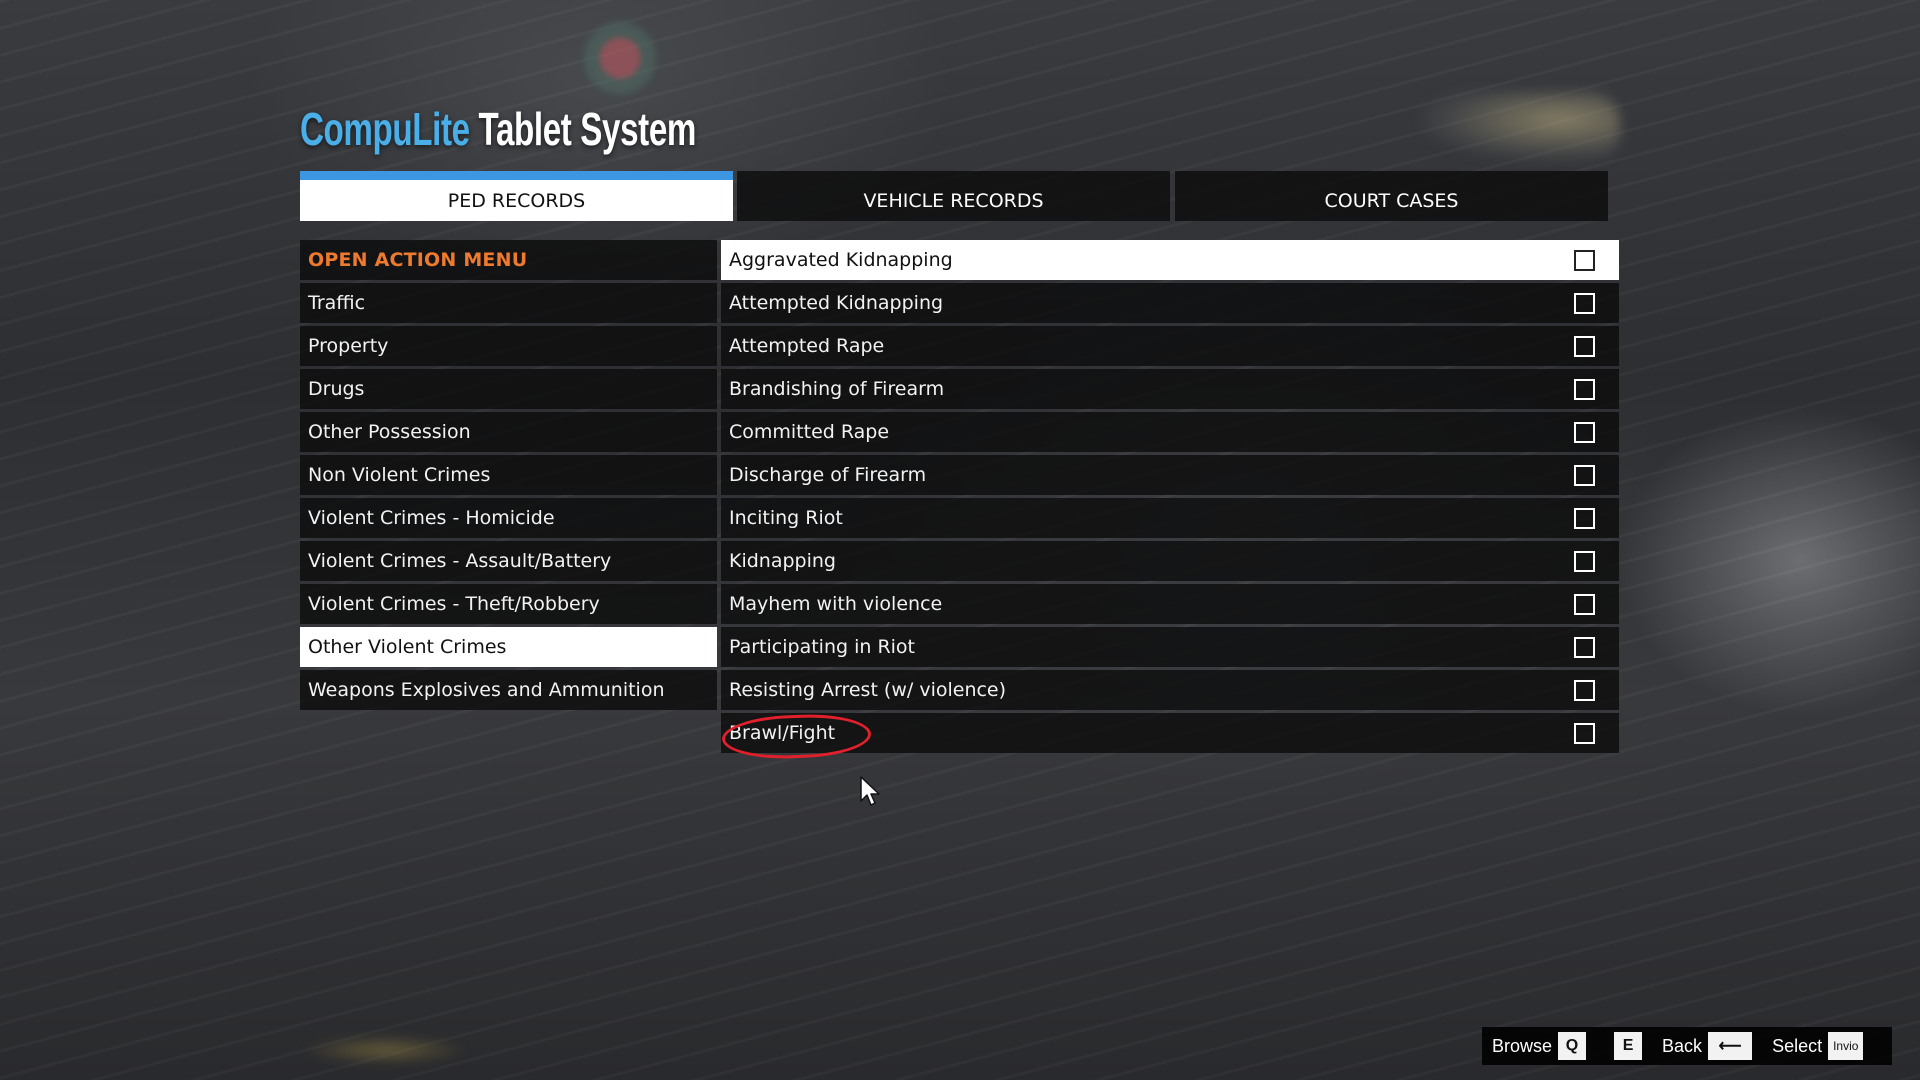 The width and height of the screenshot is (1920, 1080). I want to click on category-other-violent-crimes: Other Violent Crimes, so click(508, 647).